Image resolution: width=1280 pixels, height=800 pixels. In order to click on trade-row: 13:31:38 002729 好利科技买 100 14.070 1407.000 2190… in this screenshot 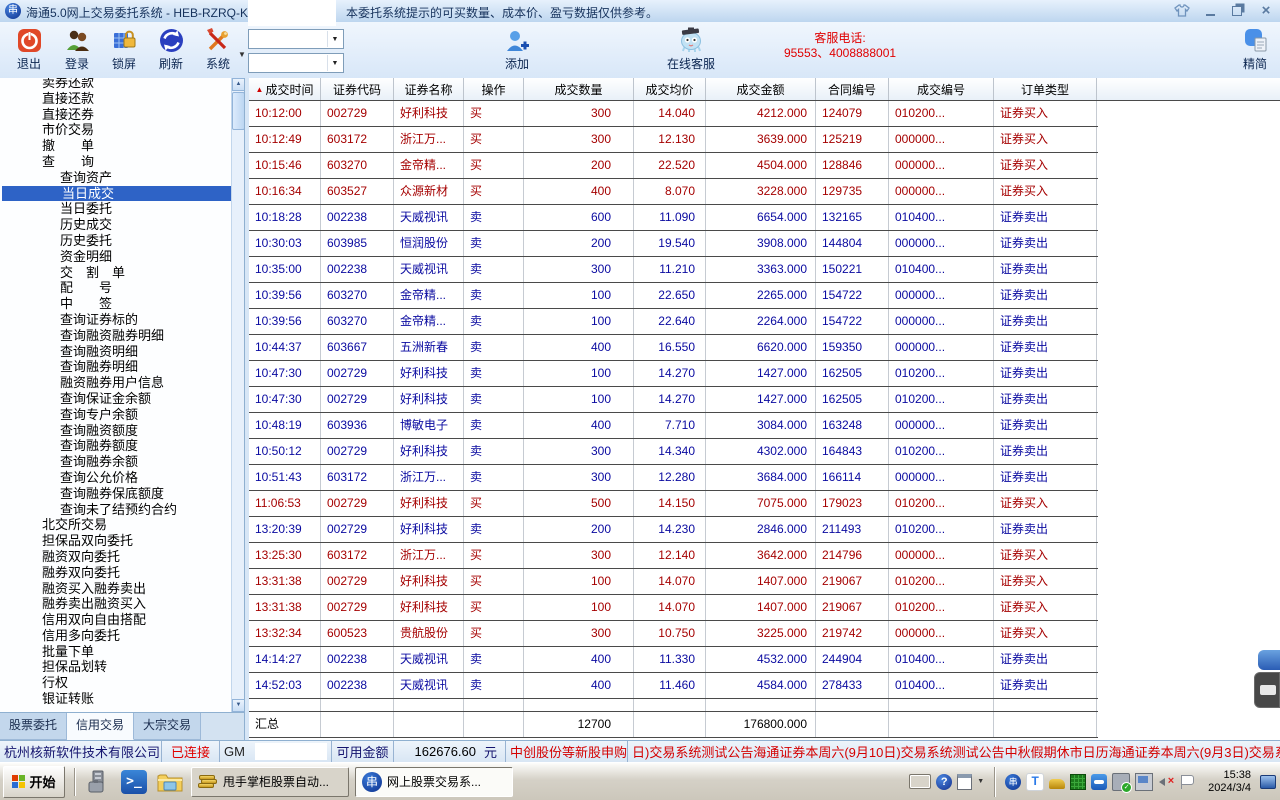, I will do `click(673, 608)`.